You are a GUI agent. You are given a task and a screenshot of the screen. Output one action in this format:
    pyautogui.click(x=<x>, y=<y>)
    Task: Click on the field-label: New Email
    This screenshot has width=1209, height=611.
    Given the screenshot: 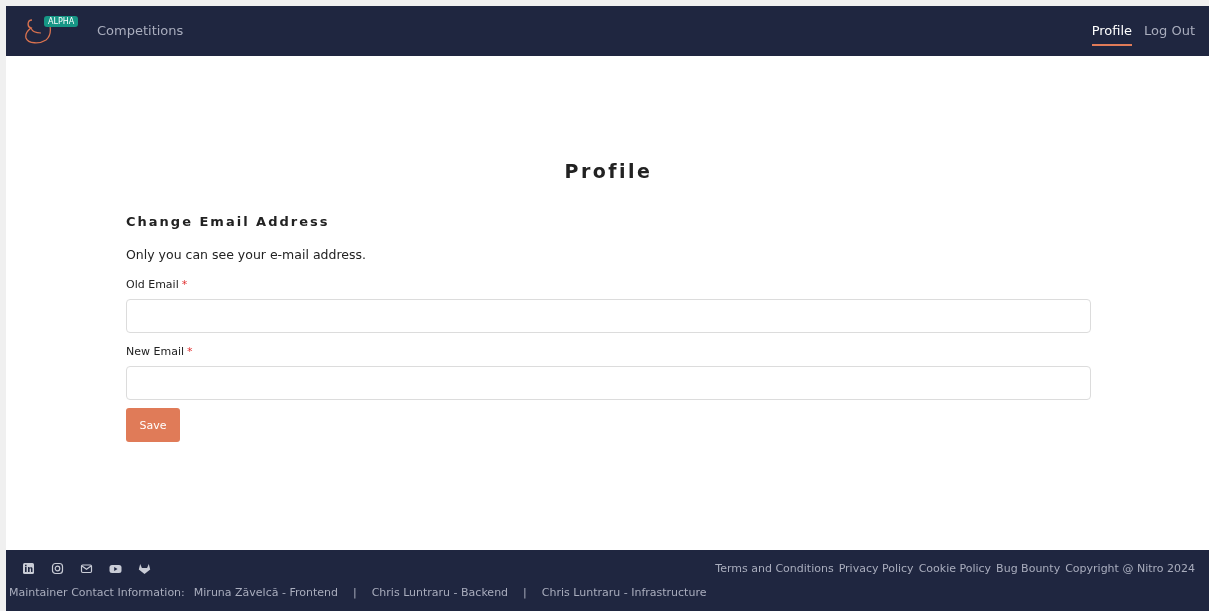 What is the action you would take?
    pyautogui.click(x=155, y=351)
    